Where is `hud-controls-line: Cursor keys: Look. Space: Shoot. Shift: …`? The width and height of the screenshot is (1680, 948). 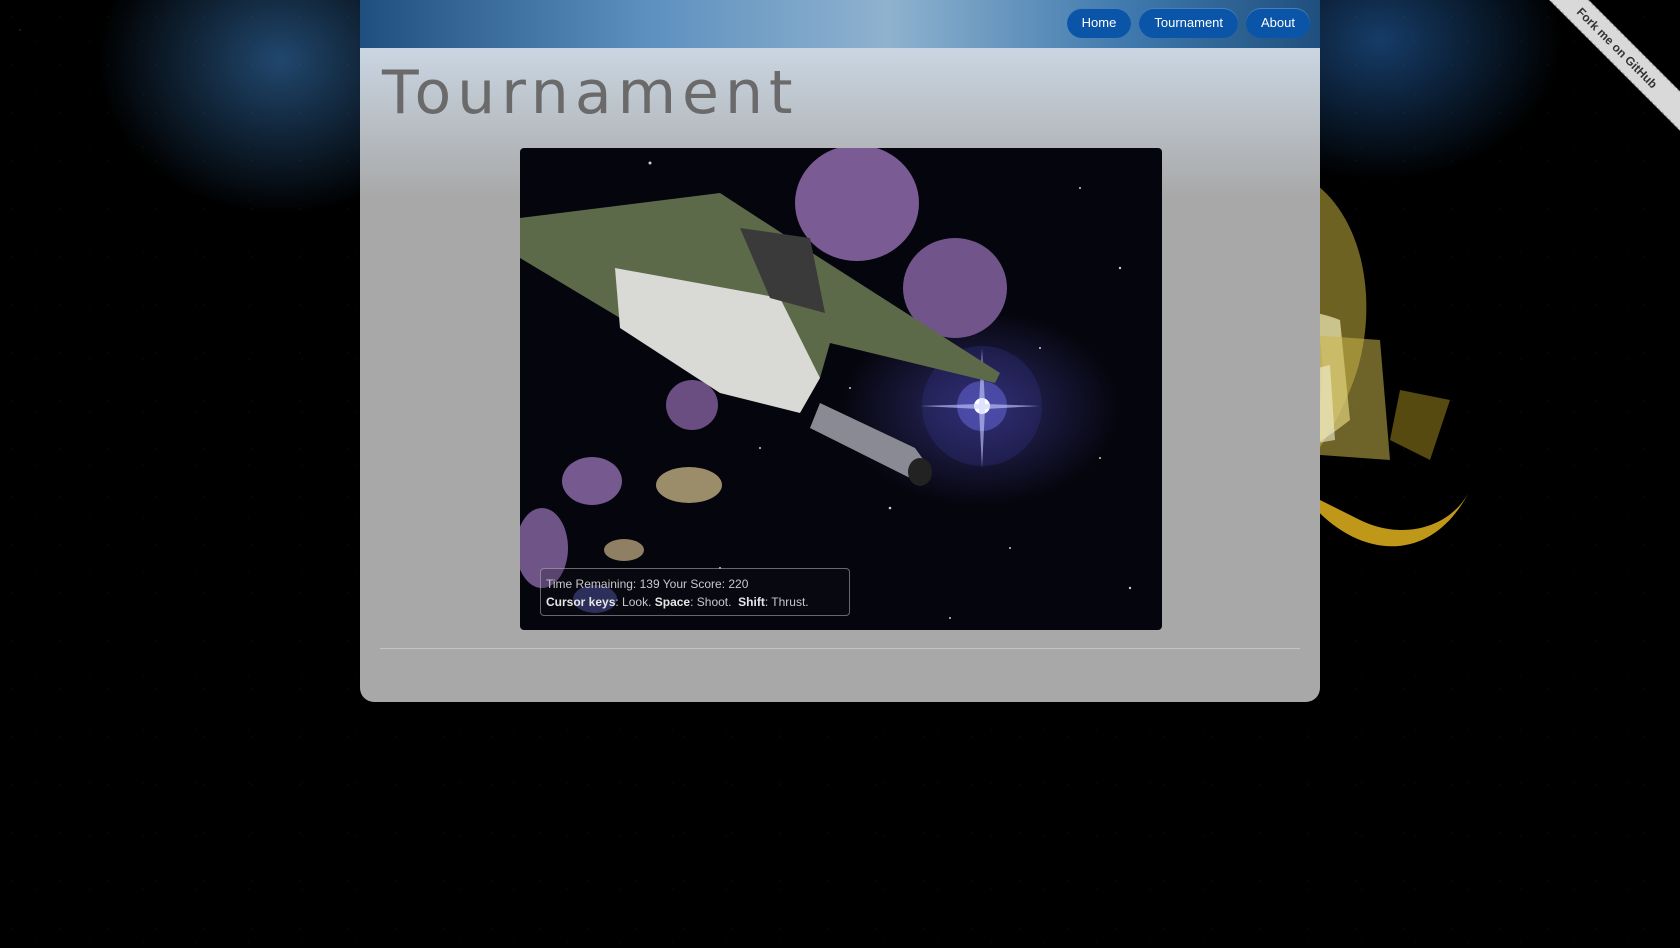 hud-controls-line: Cursor keys: Look. Space: Shoot. Shift: … is located at coordinates (677, 602).